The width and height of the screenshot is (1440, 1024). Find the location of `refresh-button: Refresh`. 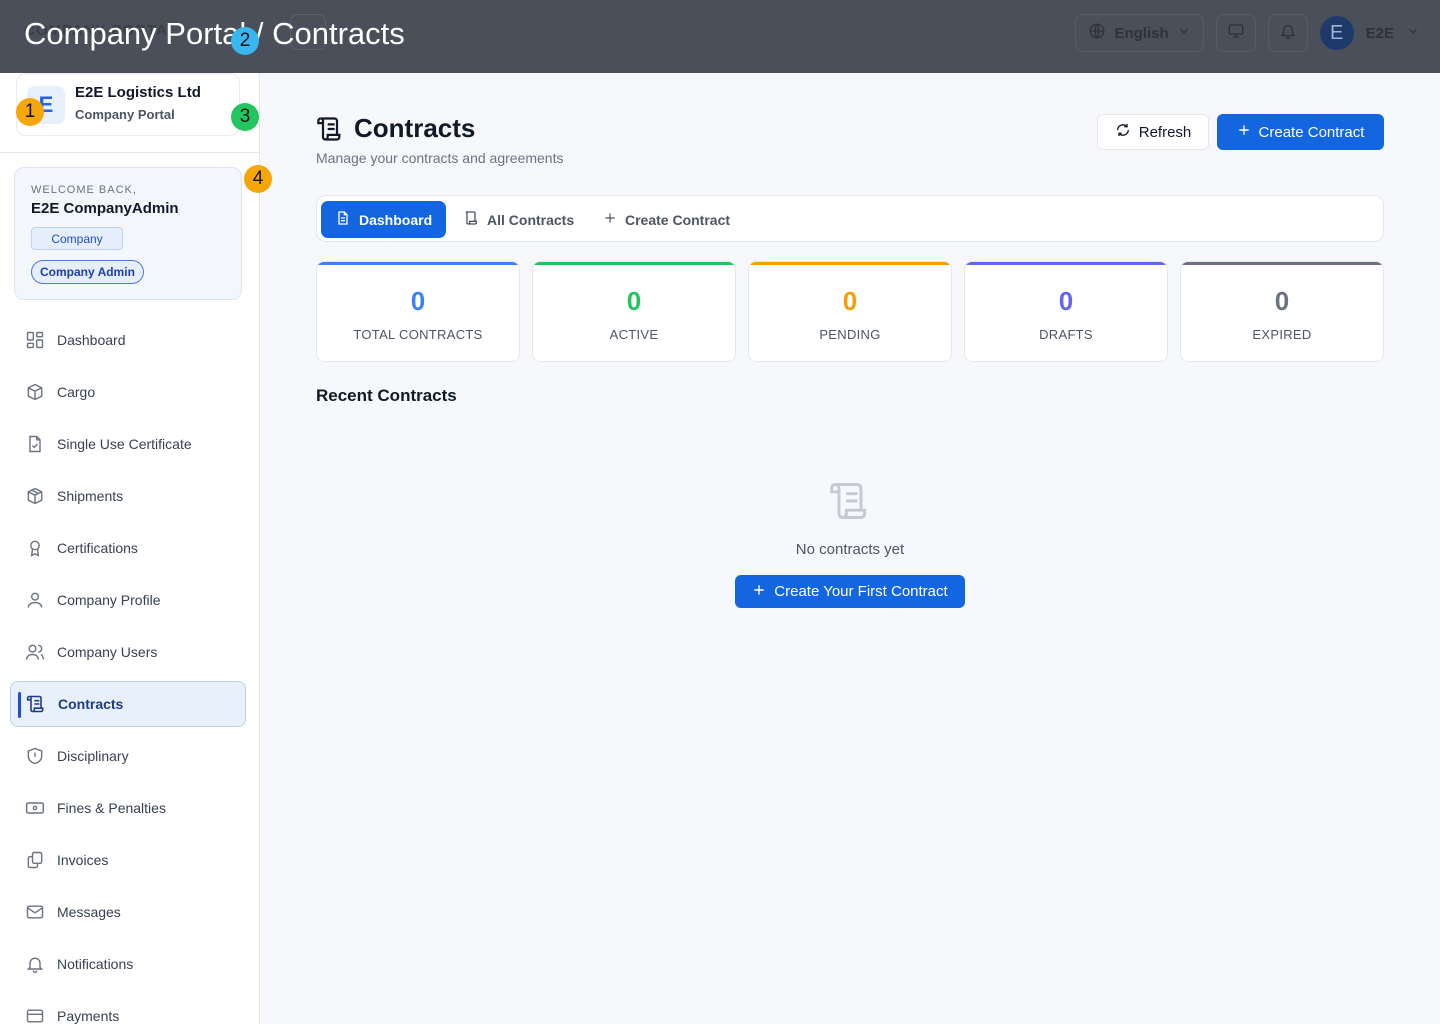

refresh-button: Refresh is located at coordinates (1153, 132).